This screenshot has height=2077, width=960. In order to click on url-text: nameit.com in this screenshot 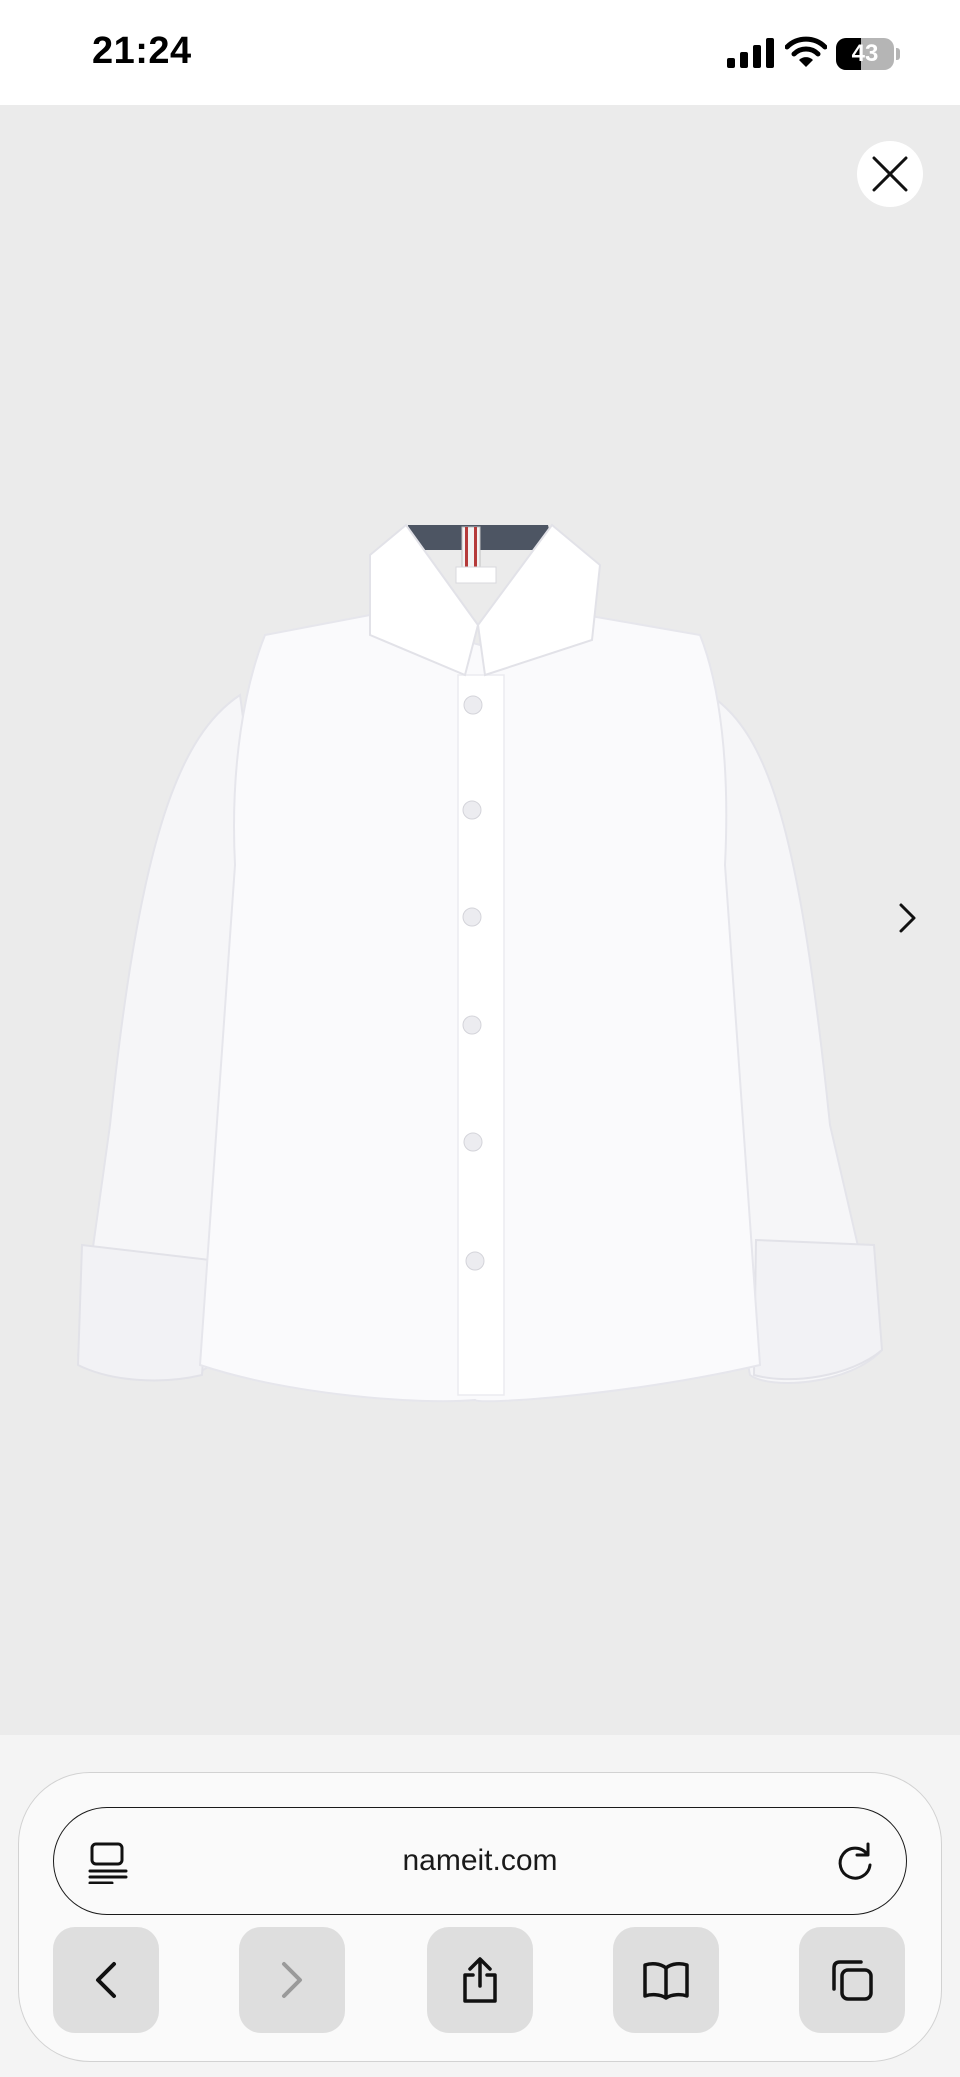, I will do `click(480, 1860)`.